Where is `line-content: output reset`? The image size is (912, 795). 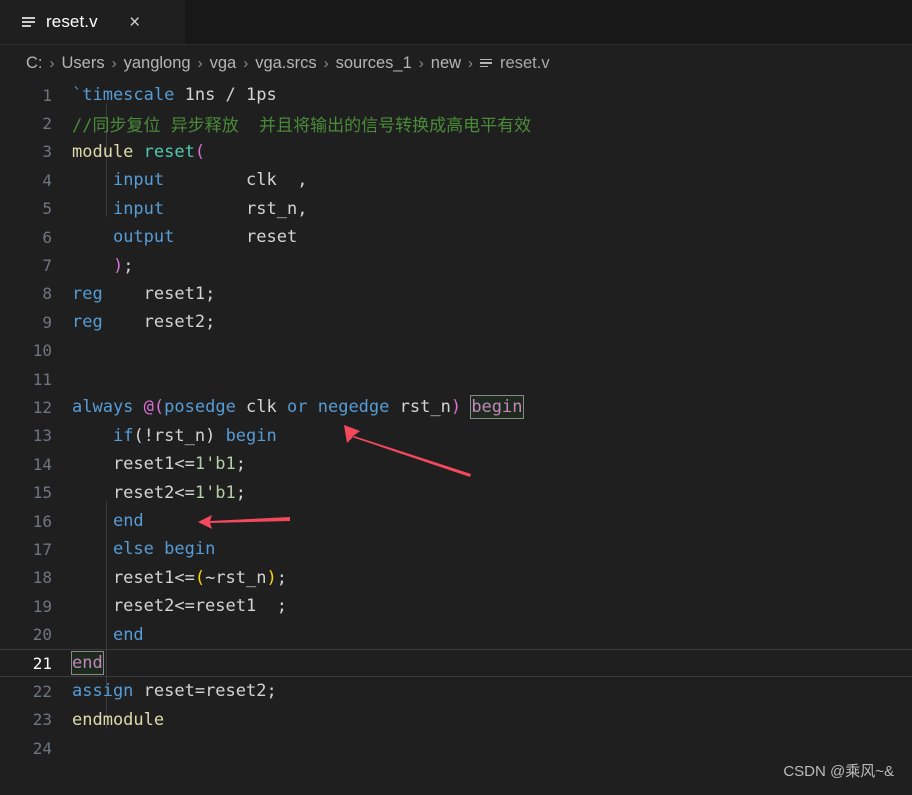
line-content: output reset is located at coordinates (492, 237).